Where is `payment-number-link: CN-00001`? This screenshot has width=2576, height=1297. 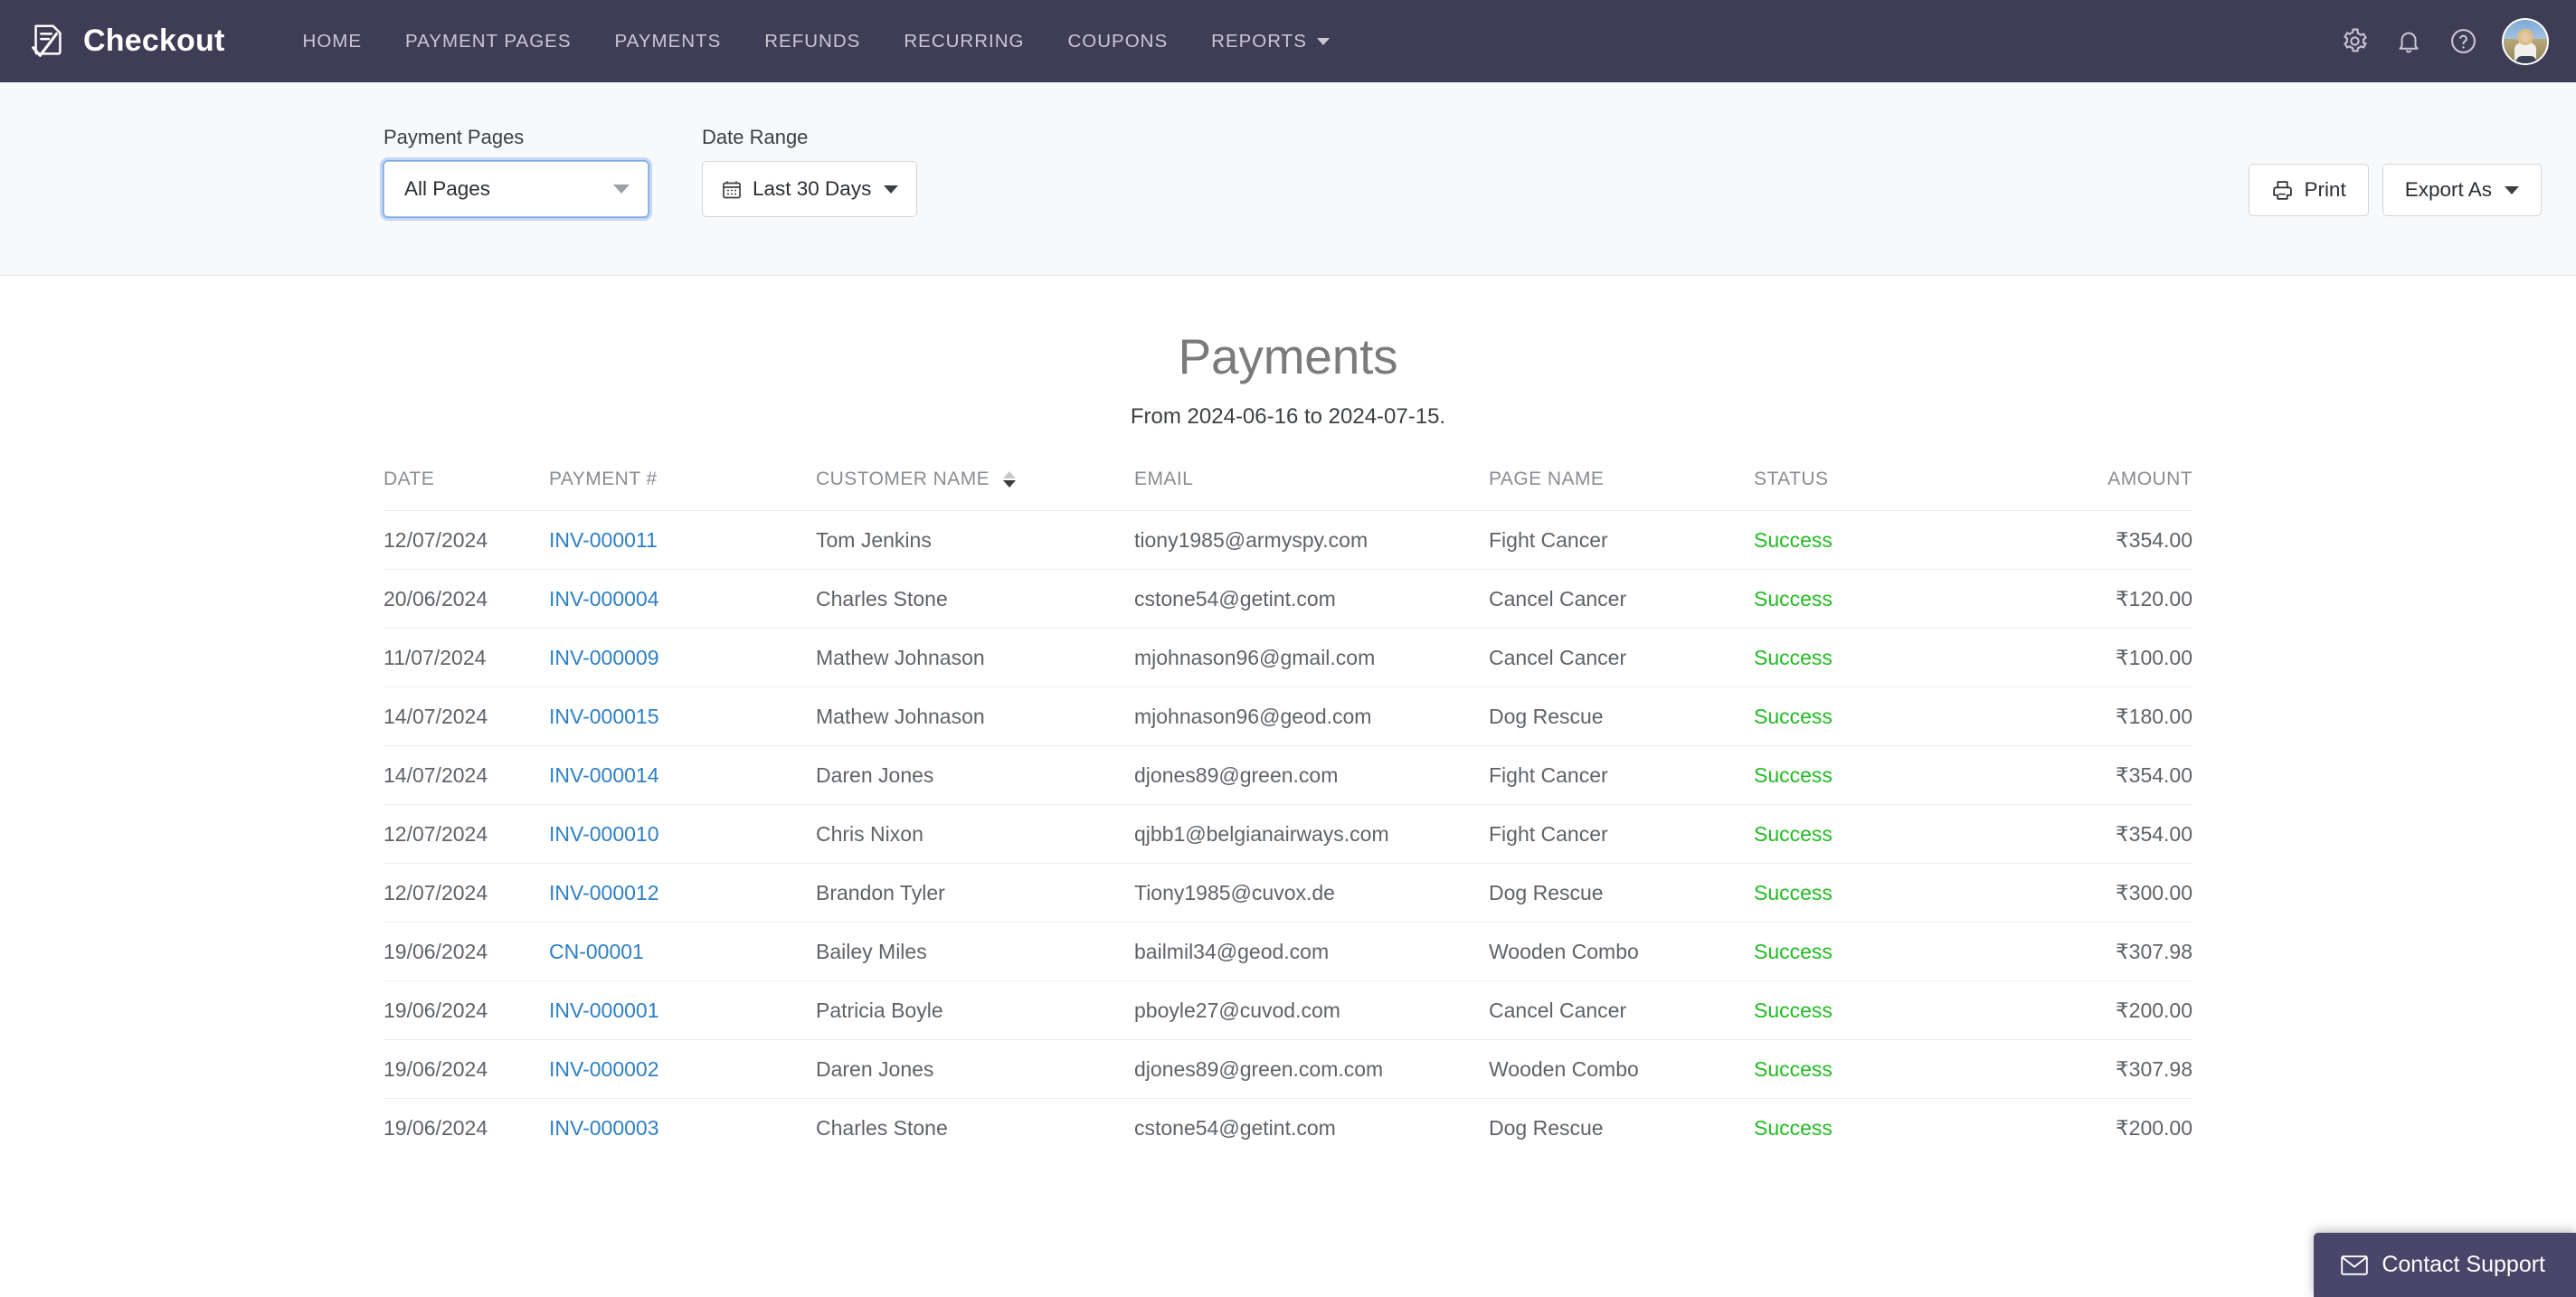 payment-number-link: CN-00001 is located at coordinates (597, 951).